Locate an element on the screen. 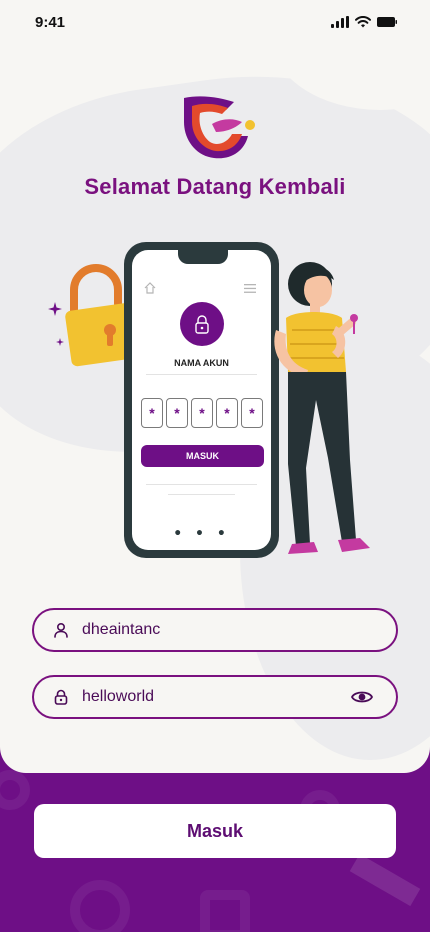 The height and width of the screenshot is (932, 430). password-input is located at coordinates (216, 697).